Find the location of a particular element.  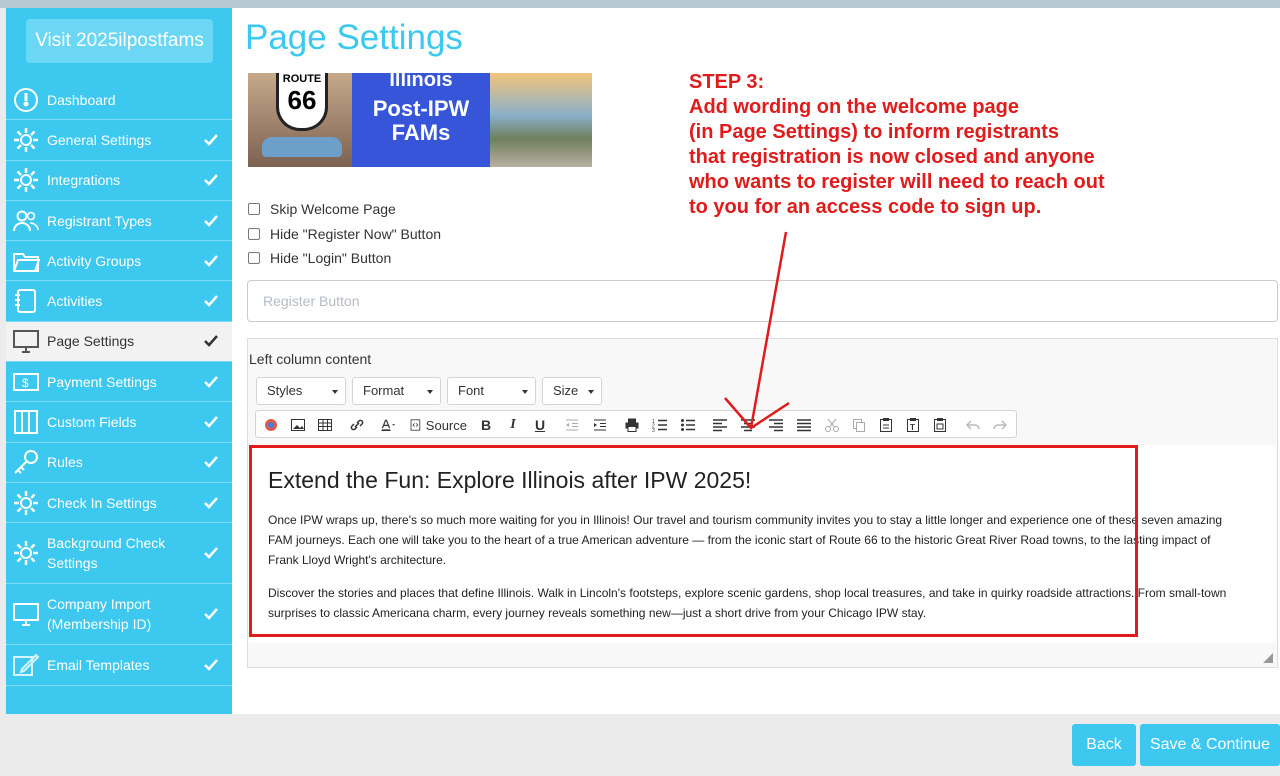

checkbox-label: Hide "Register Now" Button is located at coordinates (356, 234).